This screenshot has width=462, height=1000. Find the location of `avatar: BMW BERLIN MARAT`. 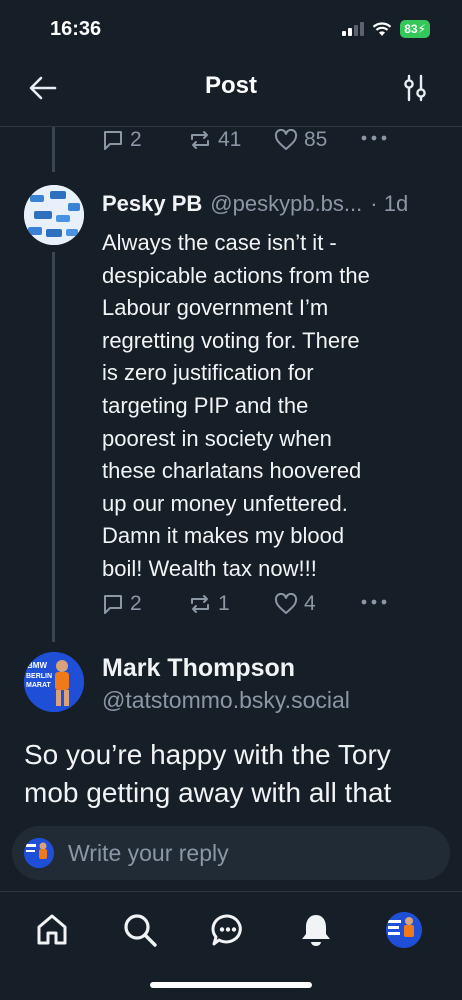

avatar: BMW BERLIN MARAT is located at coordinates (54, 682).